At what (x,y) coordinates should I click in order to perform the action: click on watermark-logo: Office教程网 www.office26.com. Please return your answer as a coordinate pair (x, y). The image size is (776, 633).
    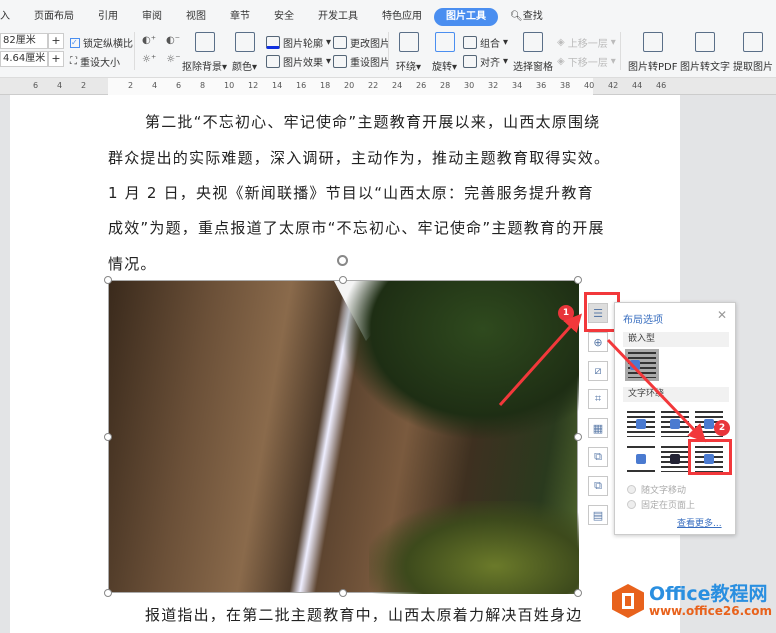
    Looking at the image, I should click on (692, 601).